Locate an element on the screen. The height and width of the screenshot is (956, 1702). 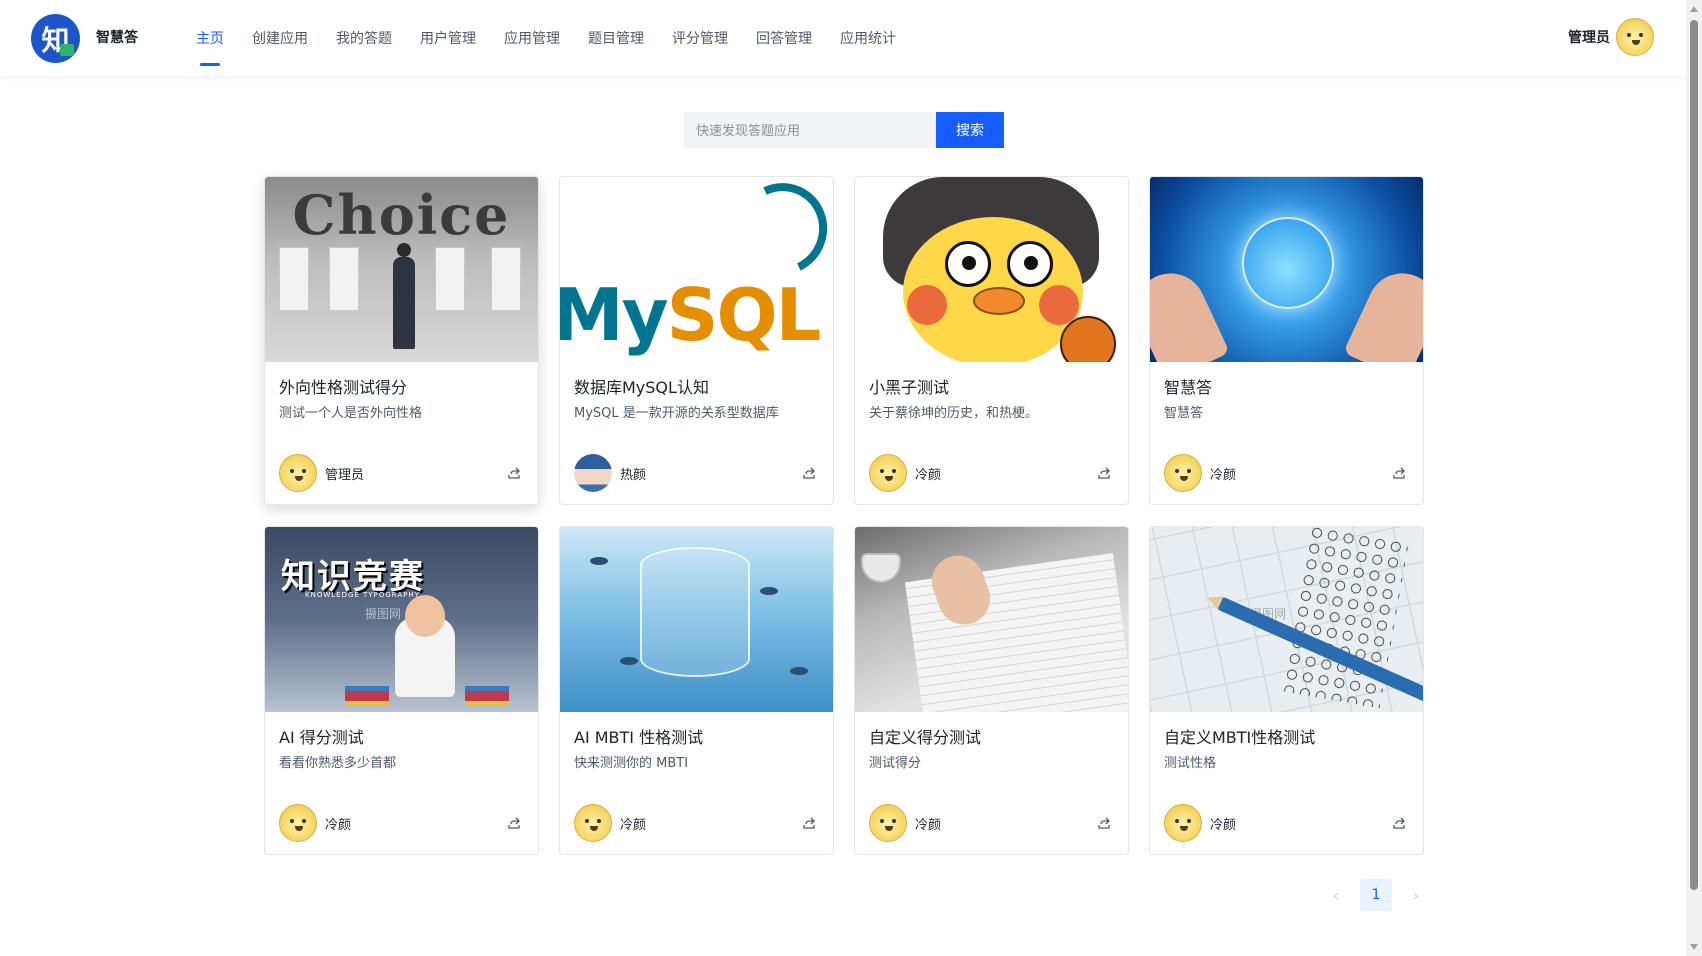
app-card: Choice 外向性格测试得分 测试一个人是否外向性格 管理员 is located at coordinates (401, 340).